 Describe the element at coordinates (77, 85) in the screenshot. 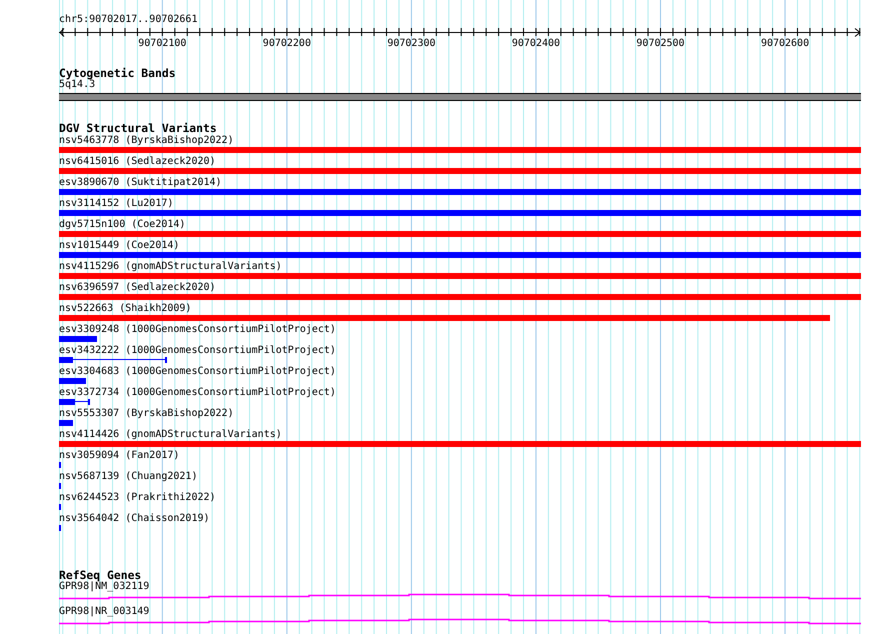

I see `band-label: 5q14.3` at that location.